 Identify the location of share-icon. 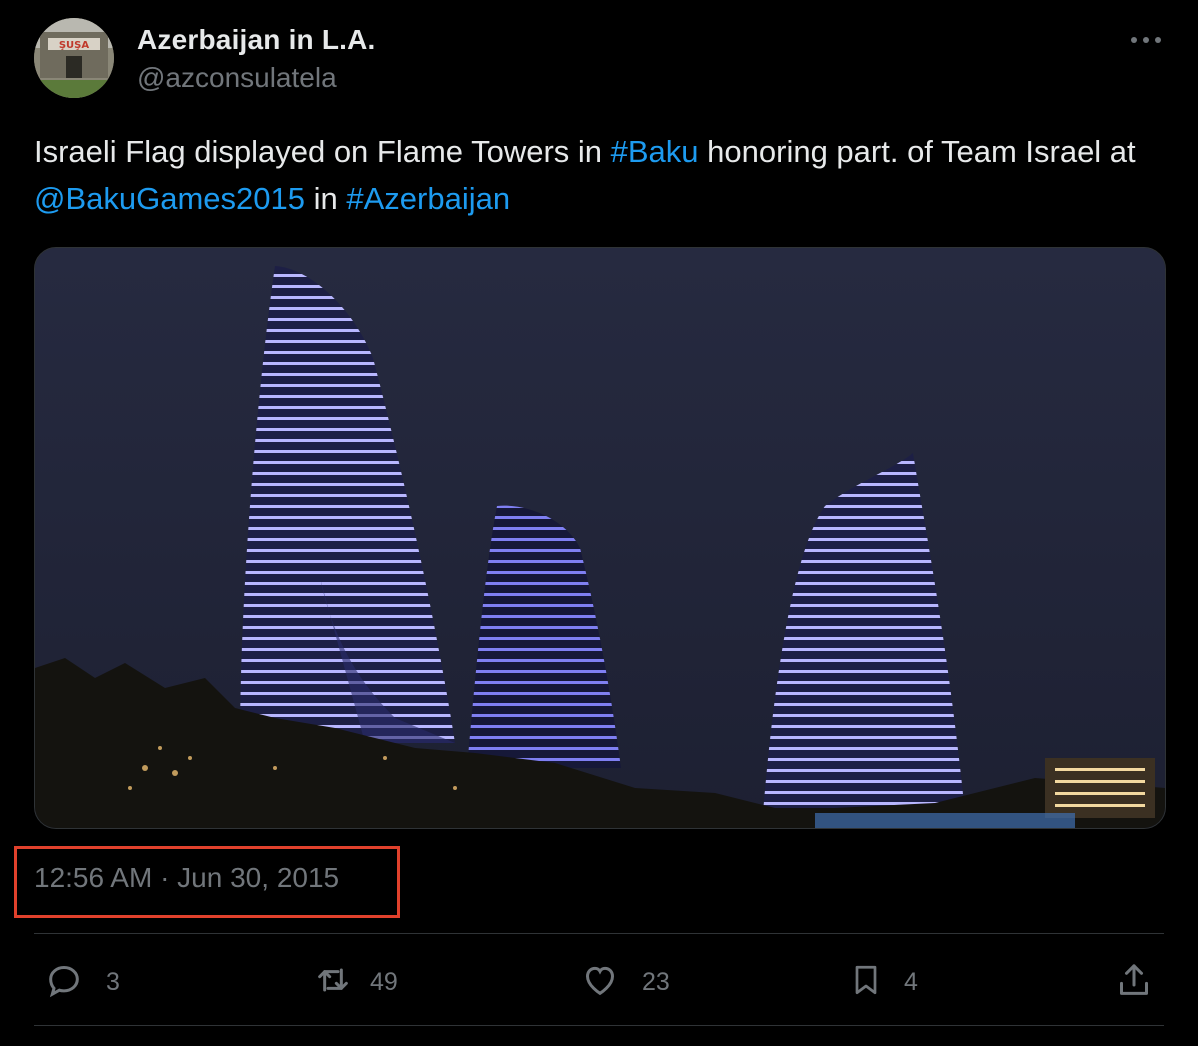
(1134, 982).